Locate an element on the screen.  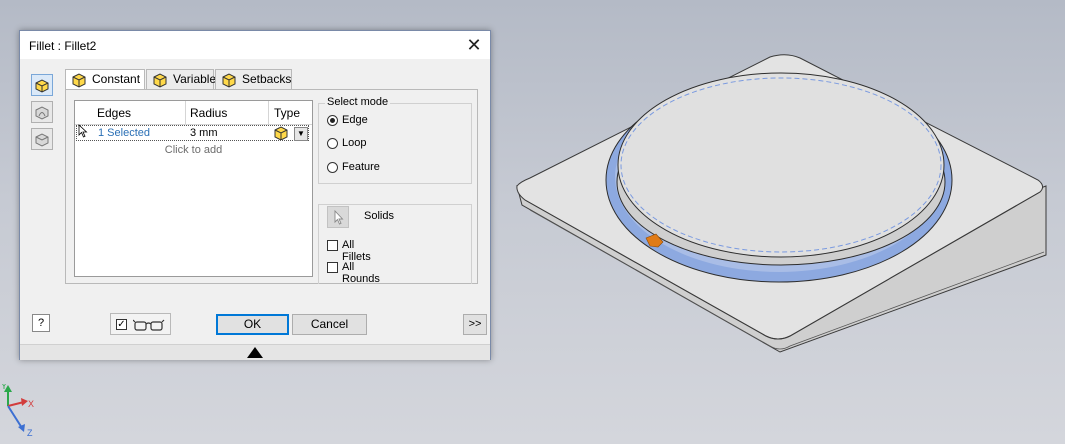
all-rounds-label: All Rounds is located at coordinates (361, 273).